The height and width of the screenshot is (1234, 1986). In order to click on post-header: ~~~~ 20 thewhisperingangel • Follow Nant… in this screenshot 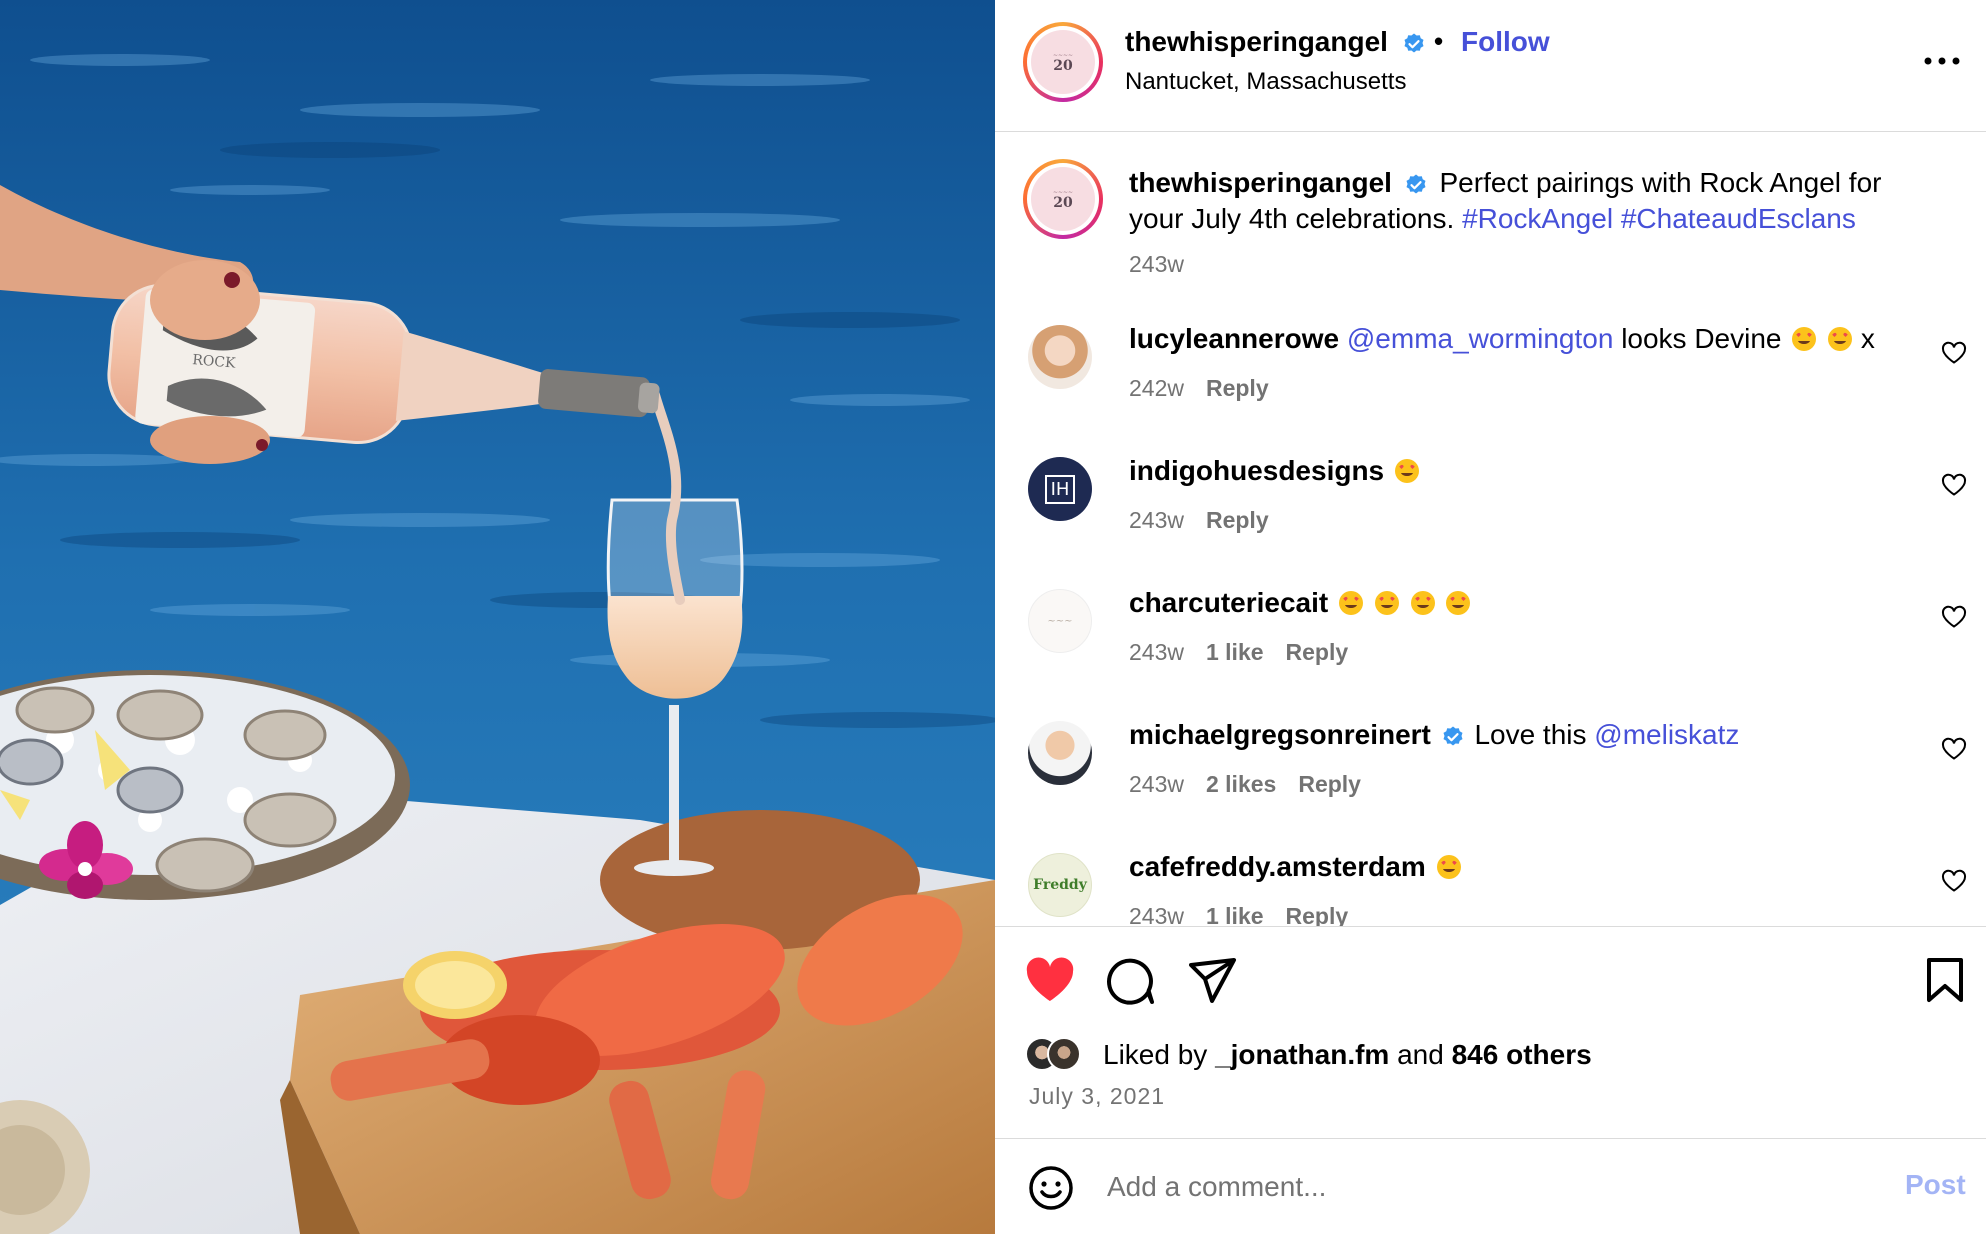, I will do `click(1490, 66)`.